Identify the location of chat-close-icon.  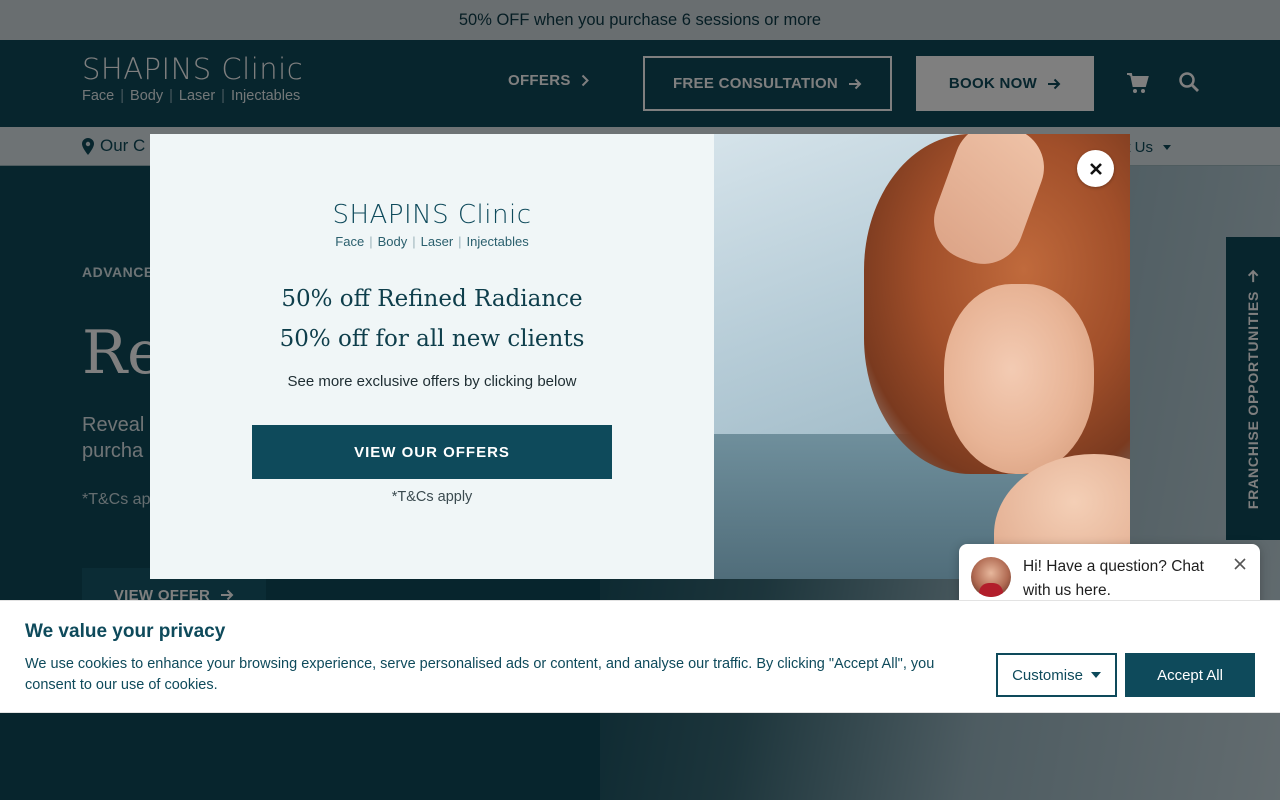
(1240, 564).